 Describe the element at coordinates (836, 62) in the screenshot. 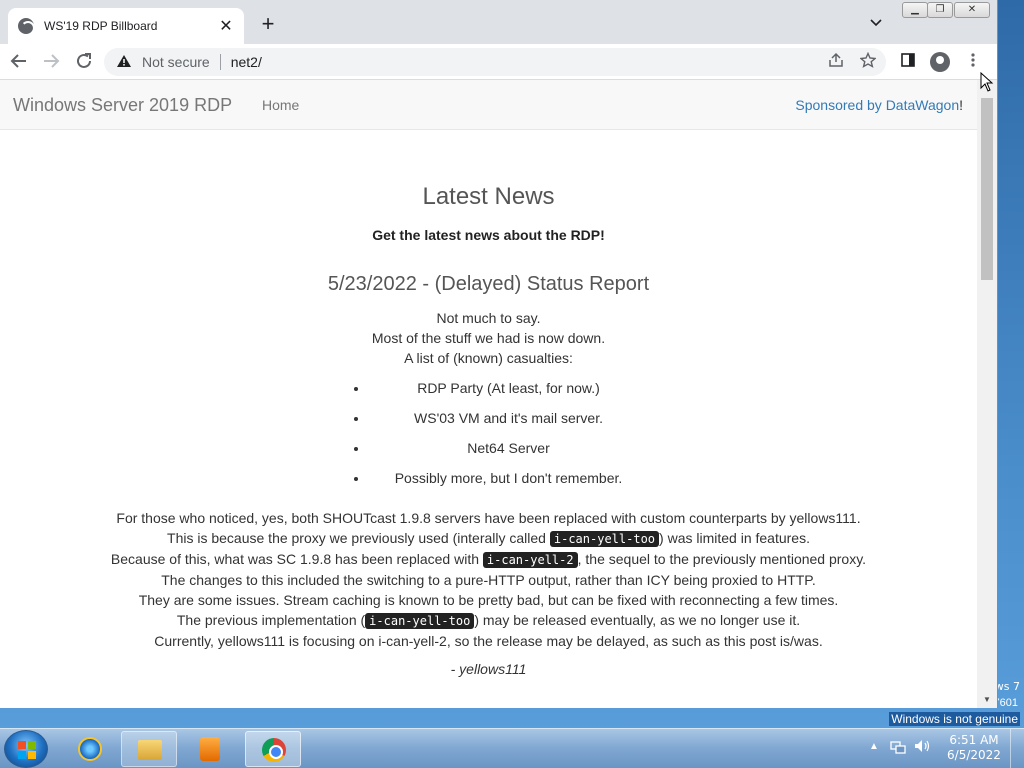

I see `share-icon` at that location.